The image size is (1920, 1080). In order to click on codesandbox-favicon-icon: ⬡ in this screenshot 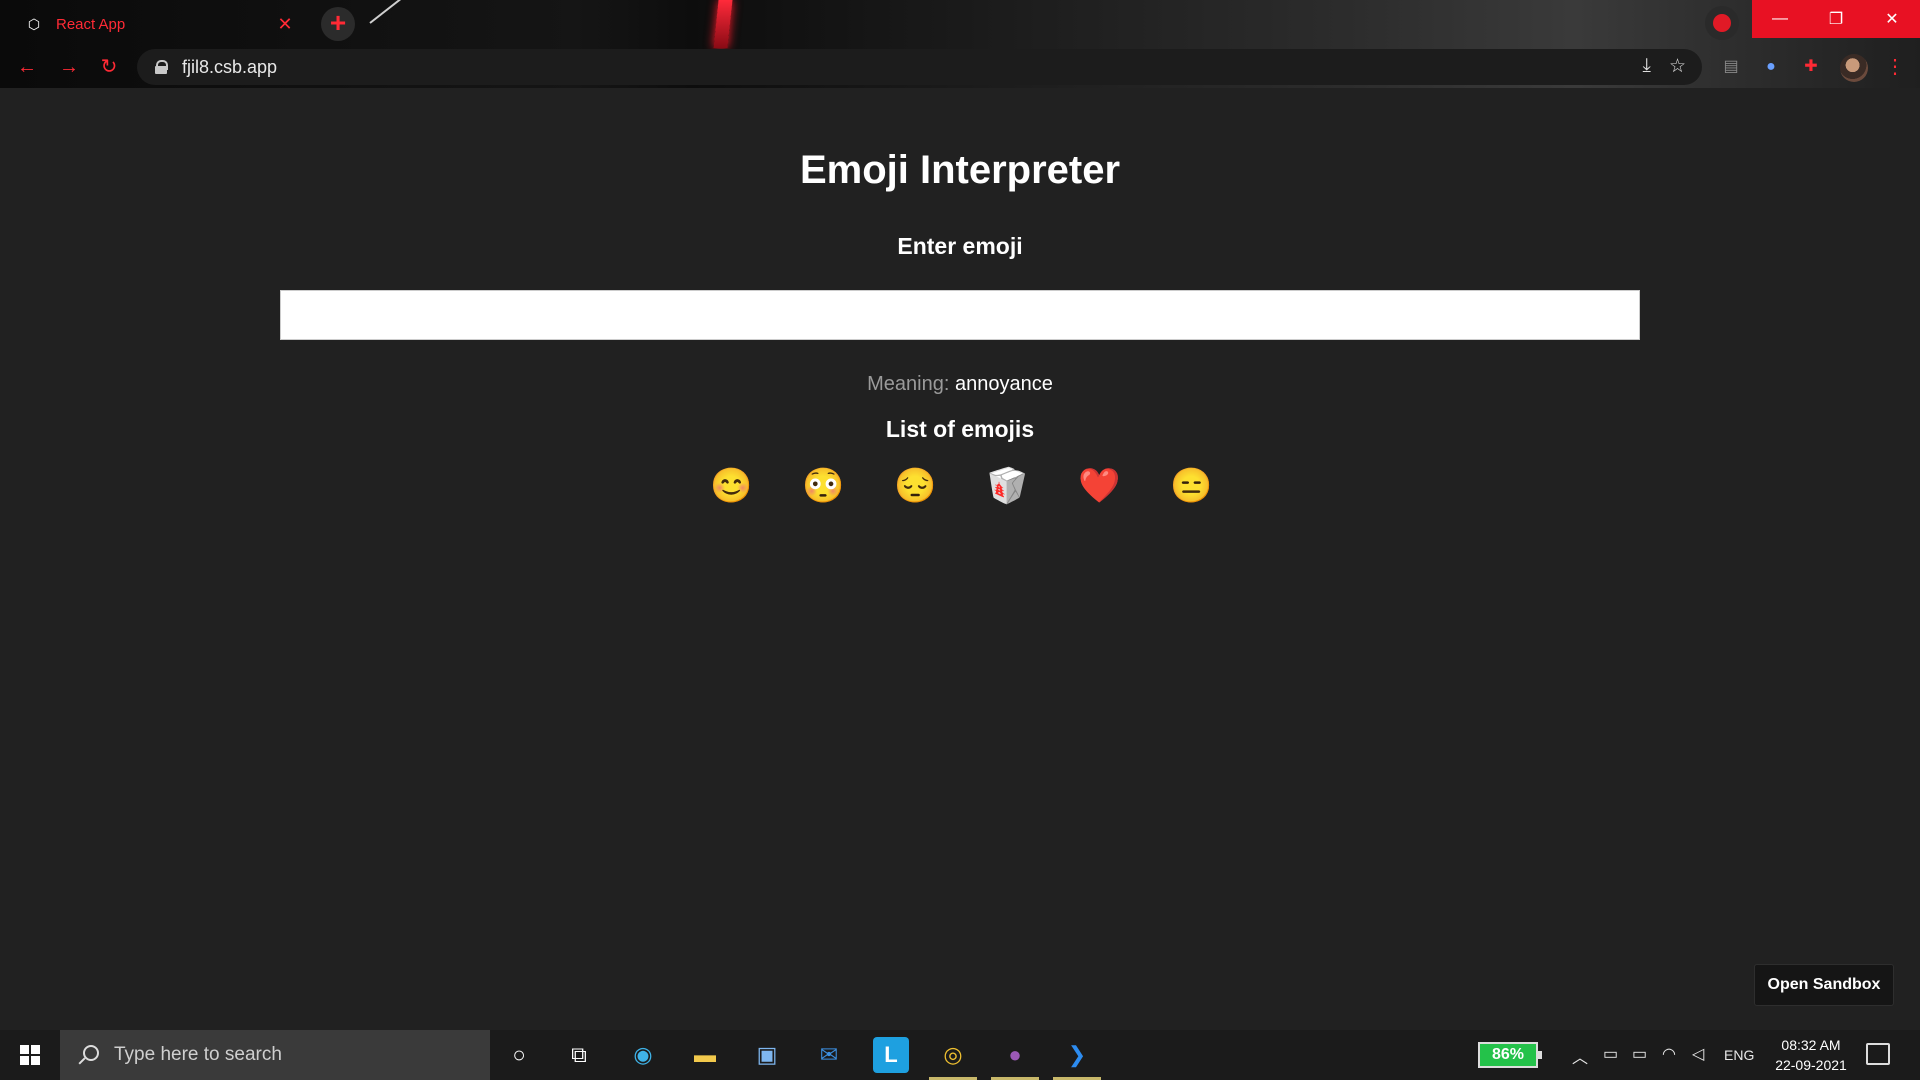, I will do `click(34, 24)`.